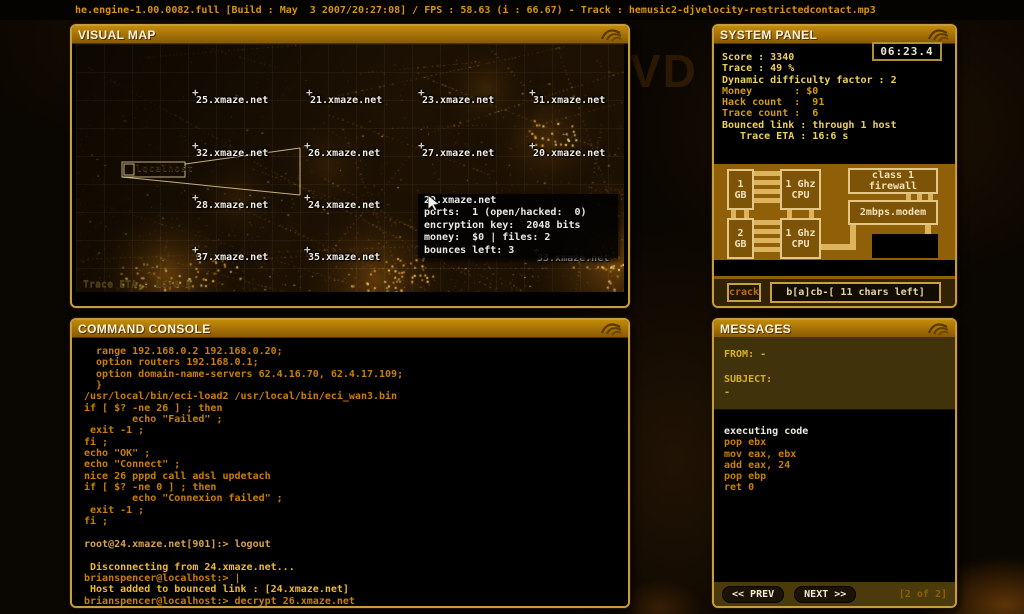 Image resolution: width=1024 pixels, height=614 pixels. I want to click on node-label: 35.xmaze.net, so click(344, 257).